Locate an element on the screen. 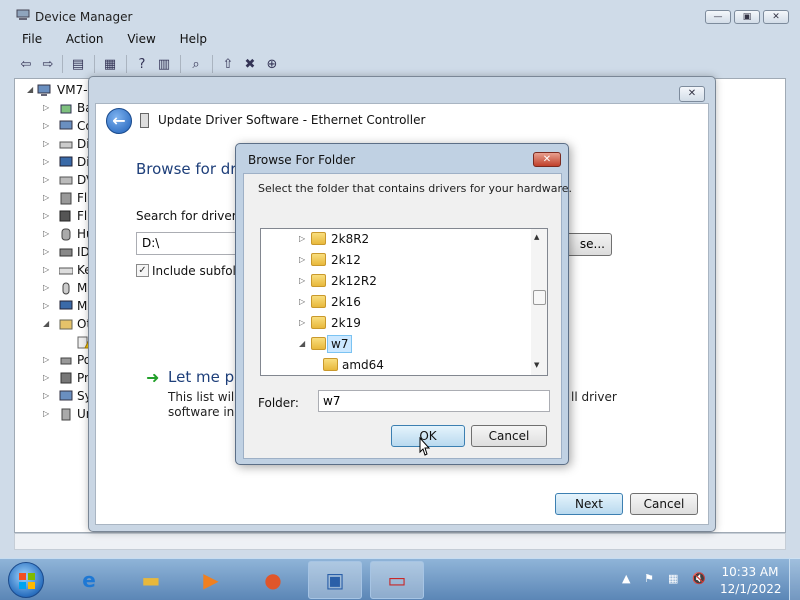 This screenshot has height=600, width=800. folder-item: amd64 is located at coordinates (391, 365).